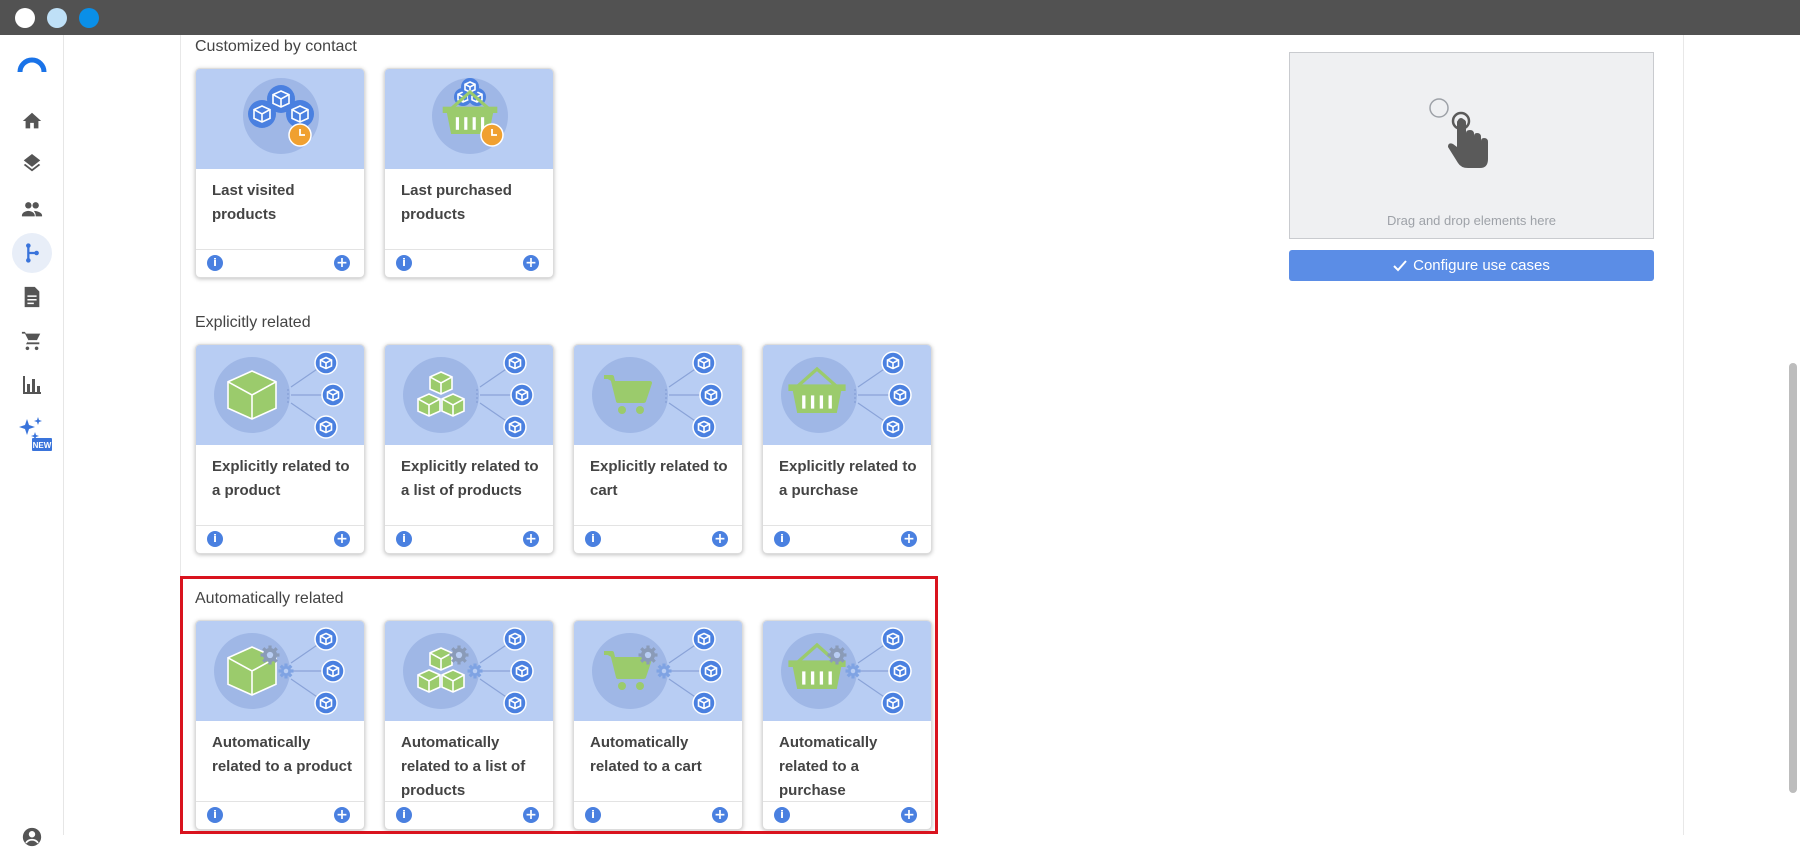 The width and height of the screenshot is (1800, 853). I want to click on card-title: Explicitly related to a purchase, so click(848, 478).